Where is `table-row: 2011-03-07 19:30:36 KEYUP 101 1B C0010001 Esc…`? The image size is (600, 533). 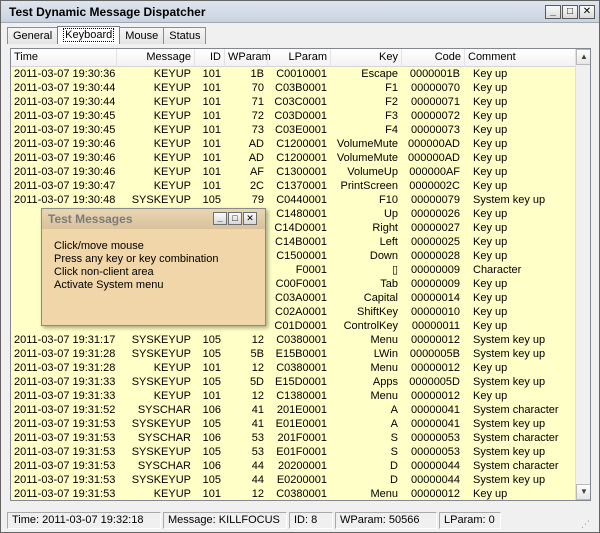 table-row: 2011-03-07 19:30:36 KEYUP 101 1B C0010001 Esc… is located at coordinates (293, 74).